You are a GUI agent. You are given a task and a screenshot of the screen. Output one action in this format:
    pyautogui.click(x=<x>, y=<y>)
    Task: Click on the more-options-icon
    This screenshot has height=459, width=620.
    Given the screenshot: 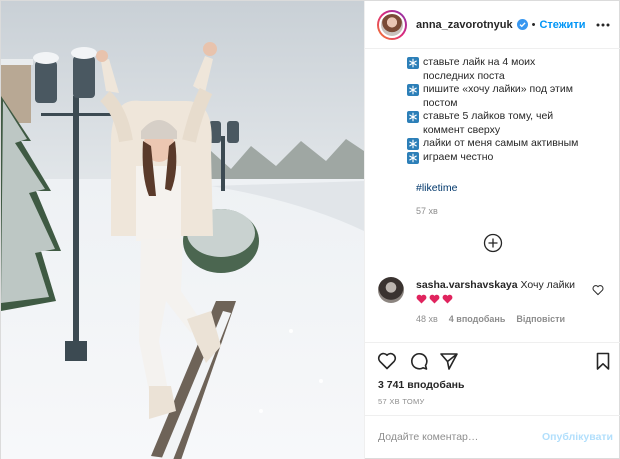 What is the action you would take?
    pyautogui.click(x=603, y=25)
    